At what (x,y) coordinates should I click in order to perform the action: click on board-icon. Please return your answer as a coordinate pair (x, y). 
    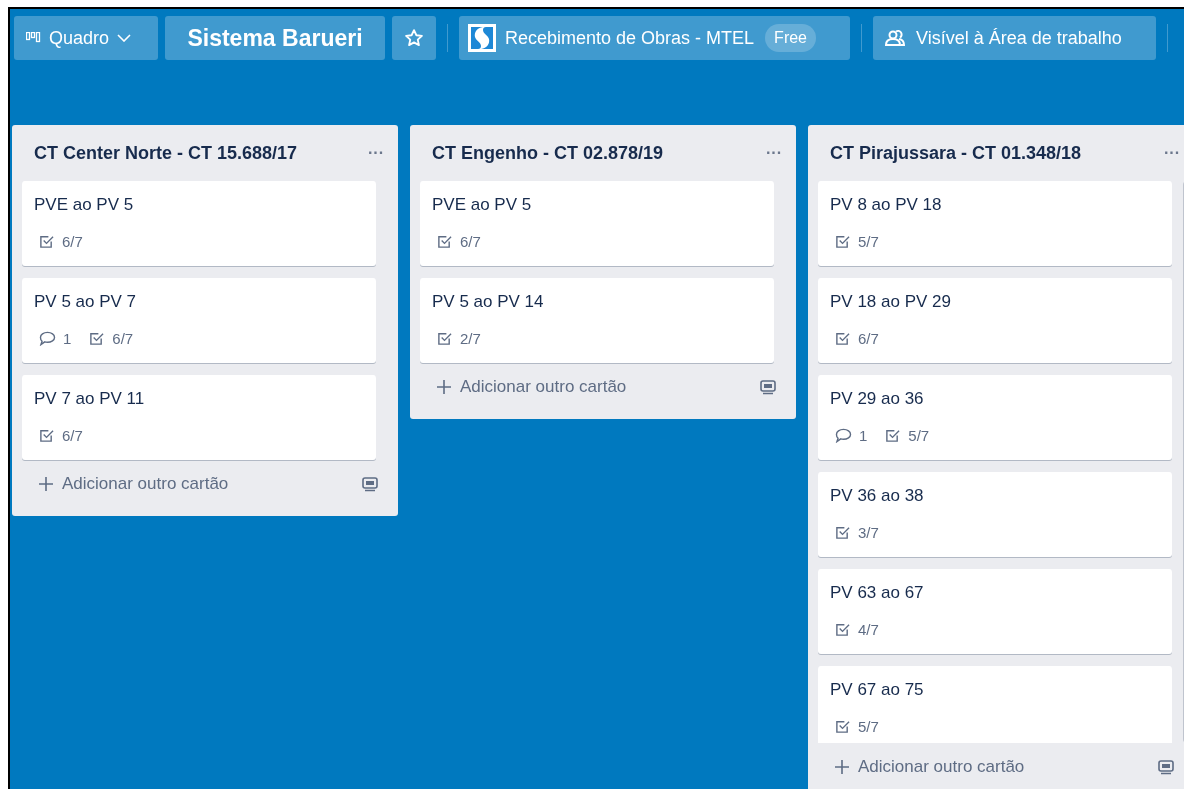
    Looking at the image, I should click on (33, 38).